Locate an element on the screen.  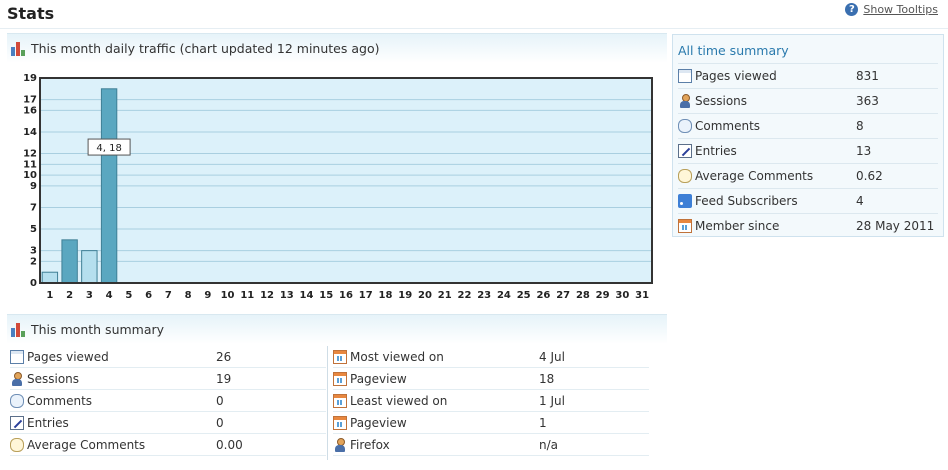
x-tick-label: 4 is located at coordinates (109, 295).